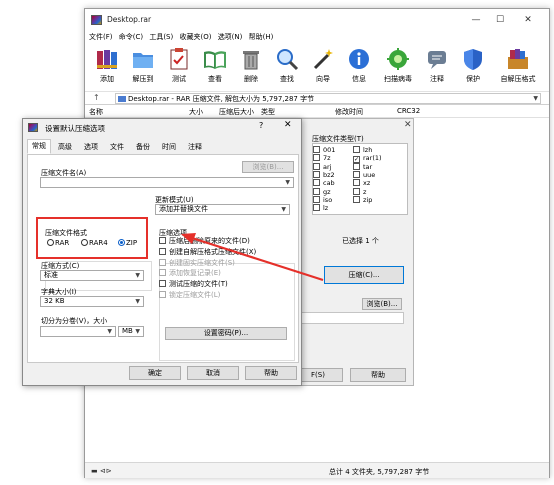 The height and width of the screenshot is (485, 554). I want to click on dialog-close-button: ✕, so click(288, 125).